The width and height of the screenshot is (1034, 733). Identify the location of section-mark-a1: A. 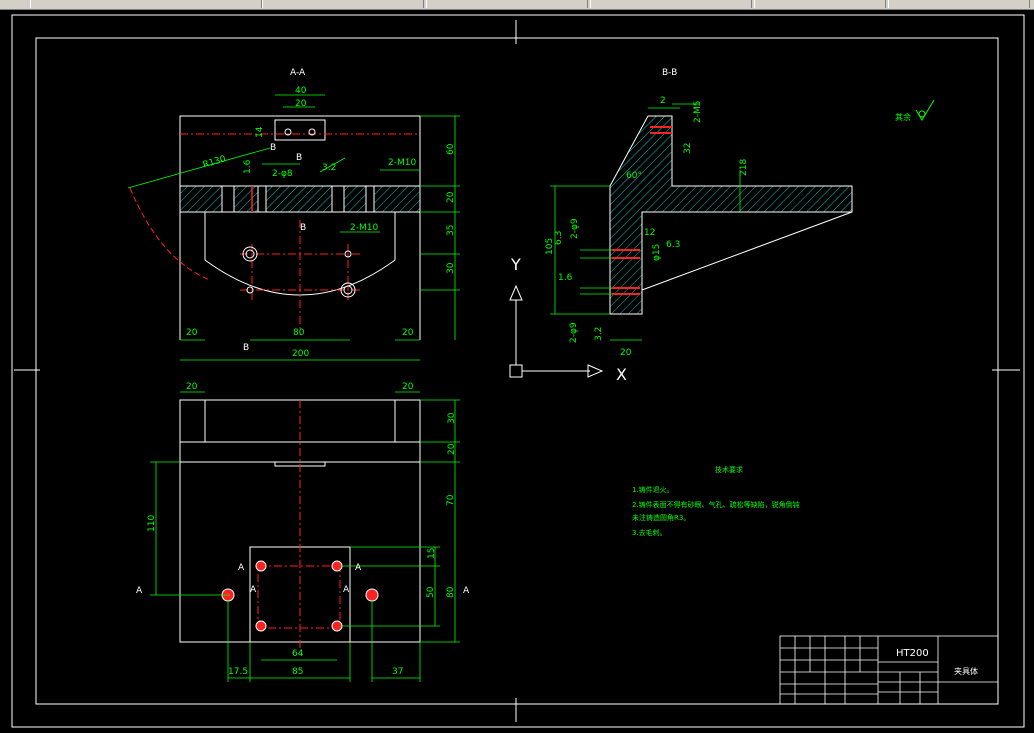
(139, 591).